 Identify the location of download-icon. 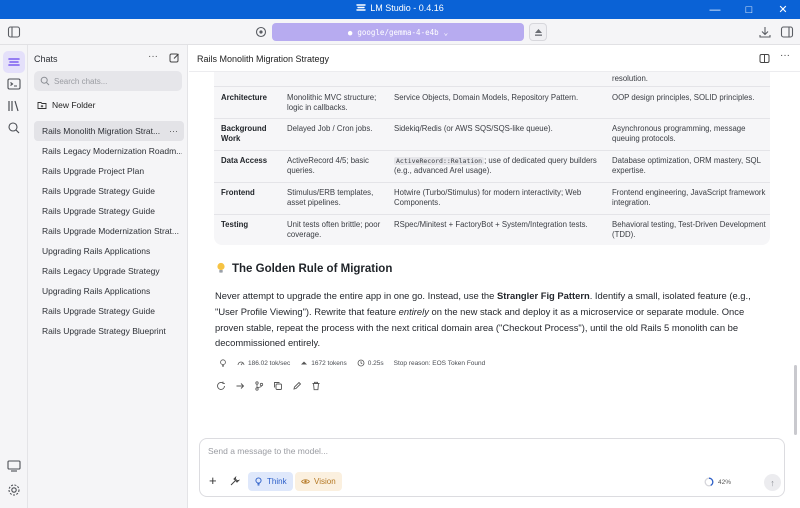
(765, 32).